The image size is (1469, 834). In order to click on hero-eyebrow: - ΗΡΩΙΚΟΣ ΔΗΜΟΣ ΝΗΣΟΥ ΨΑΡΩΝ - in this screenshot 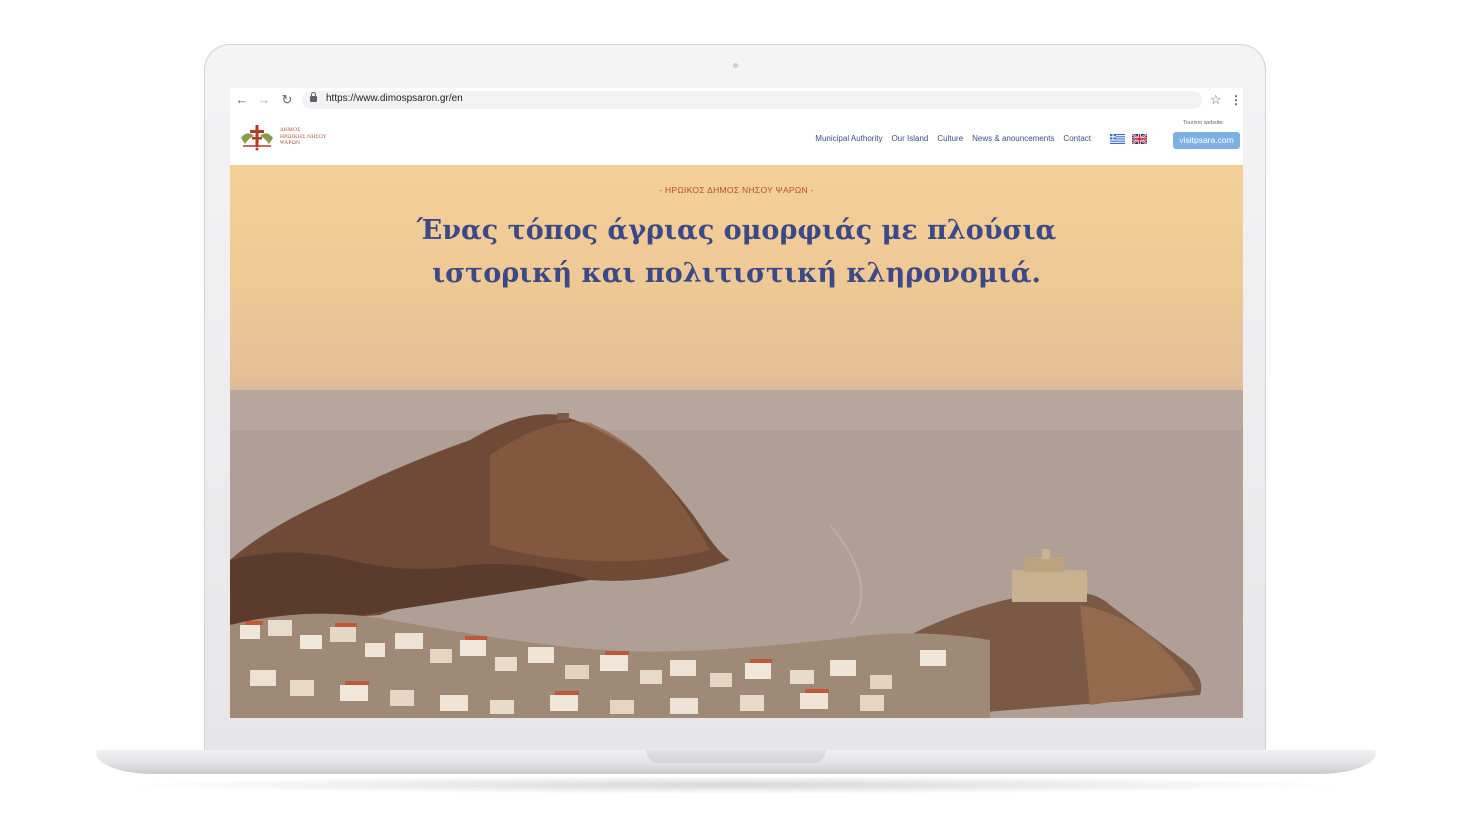, I will do `click(736, 190)`.